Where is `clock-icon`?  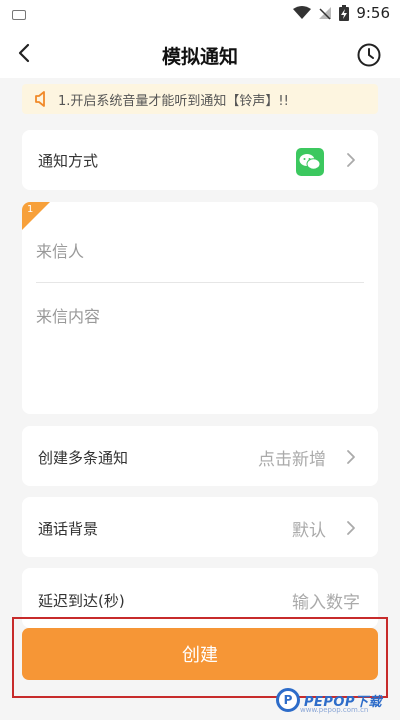 clock-icon is located at coordinates (369, 55).